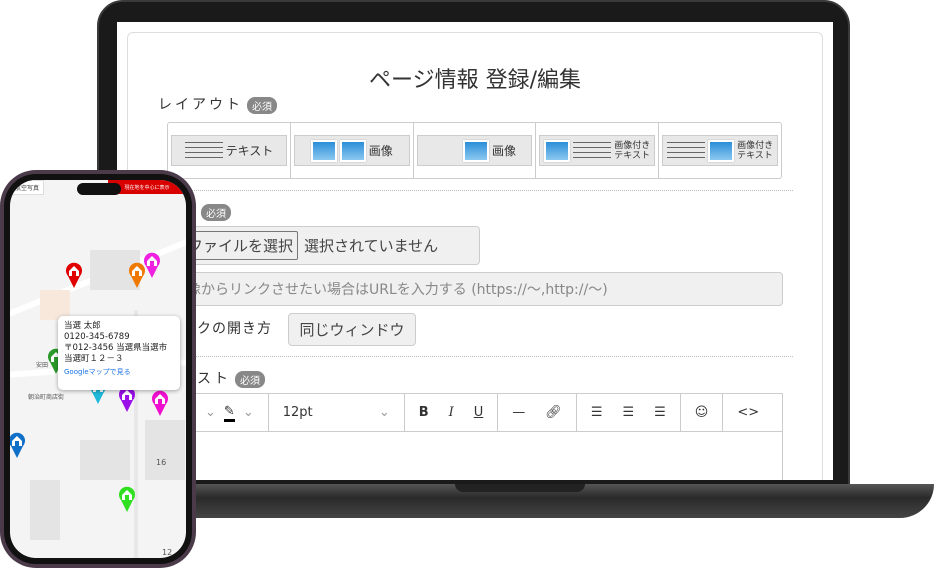 This screenshot has height=568, width=934. I want to click on align-left-icon: ☰, so click(597, 412).